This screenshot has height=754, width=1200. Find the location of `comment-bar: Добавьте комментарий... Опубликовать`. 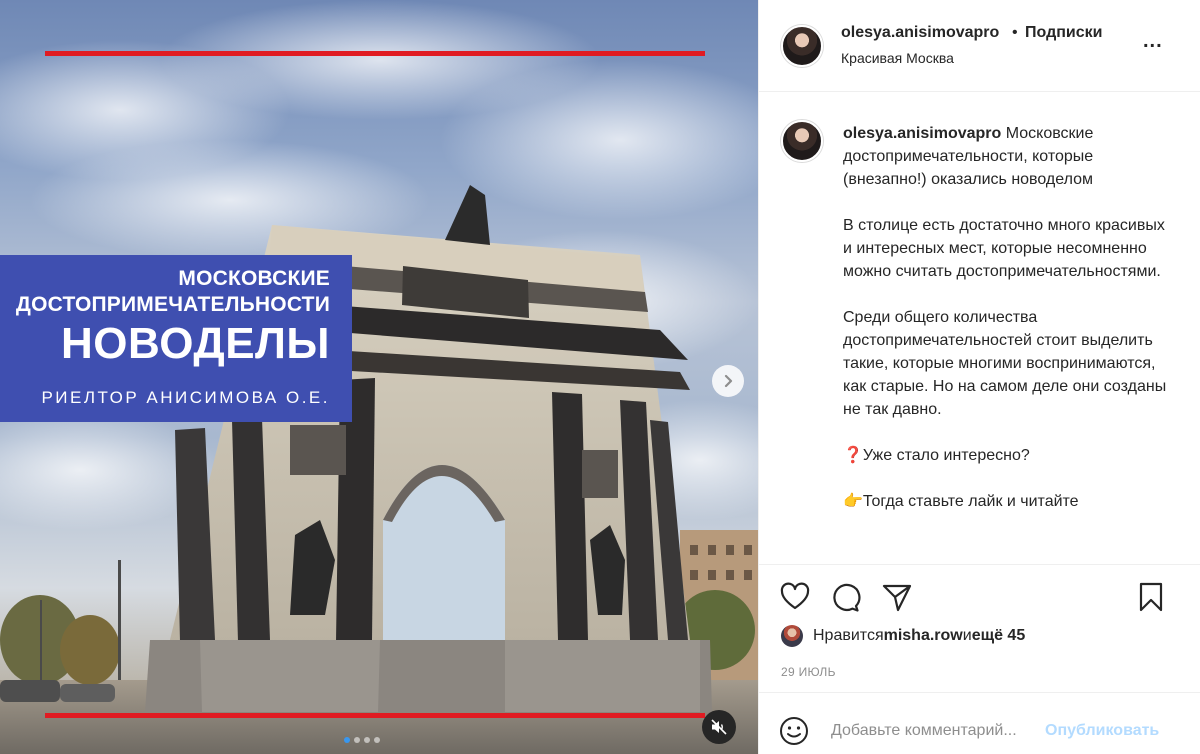

comment-bar: Добавьте комментарий... Опубликовать is located at coordinates (979, 723).